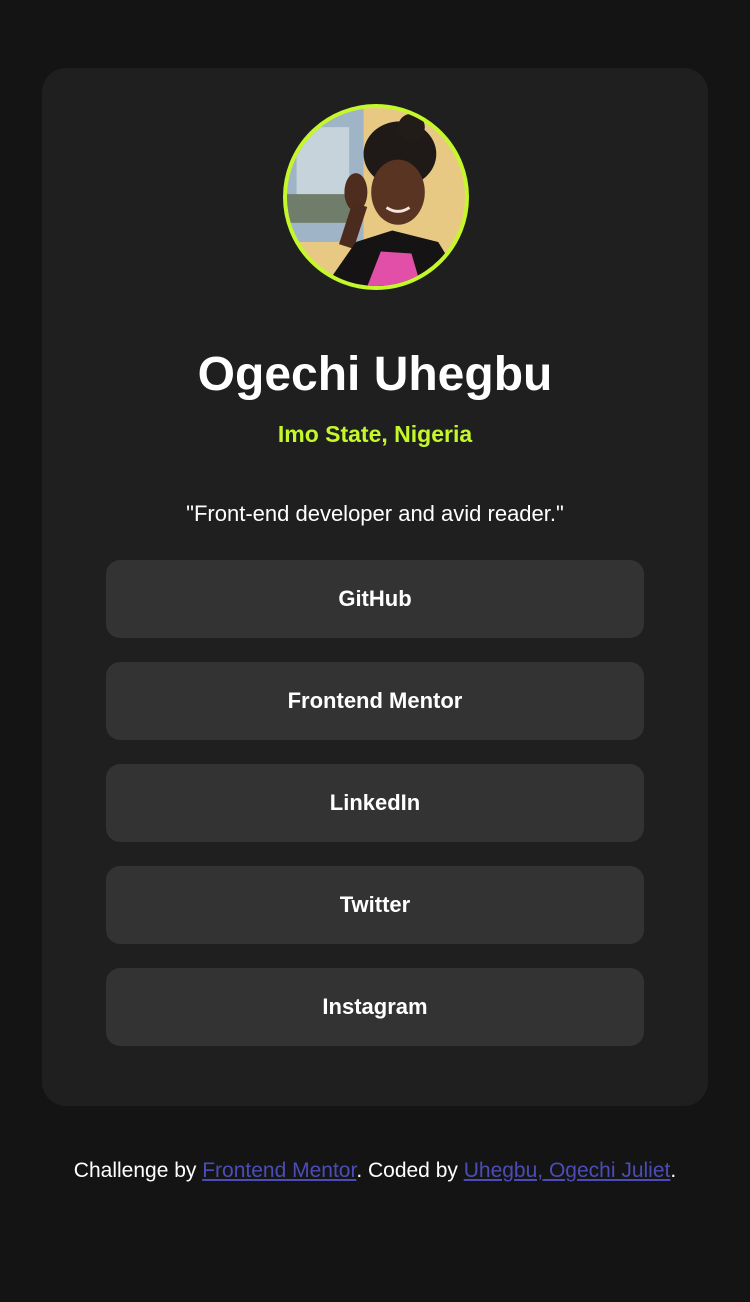  What do you see at coordinates (375, 434) in the screenshot?
I see `profile-location: Imo State, Nigeria` at bounding box center [375, 434].